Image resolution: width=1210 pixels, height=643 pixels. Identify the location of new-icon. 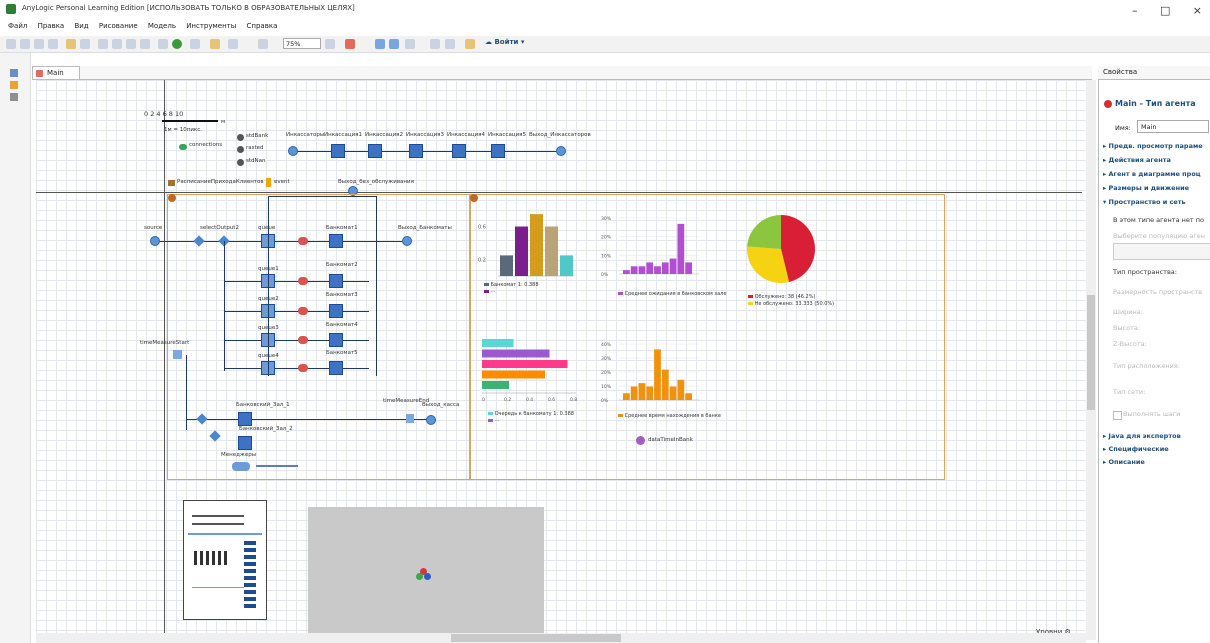
(11, 44).